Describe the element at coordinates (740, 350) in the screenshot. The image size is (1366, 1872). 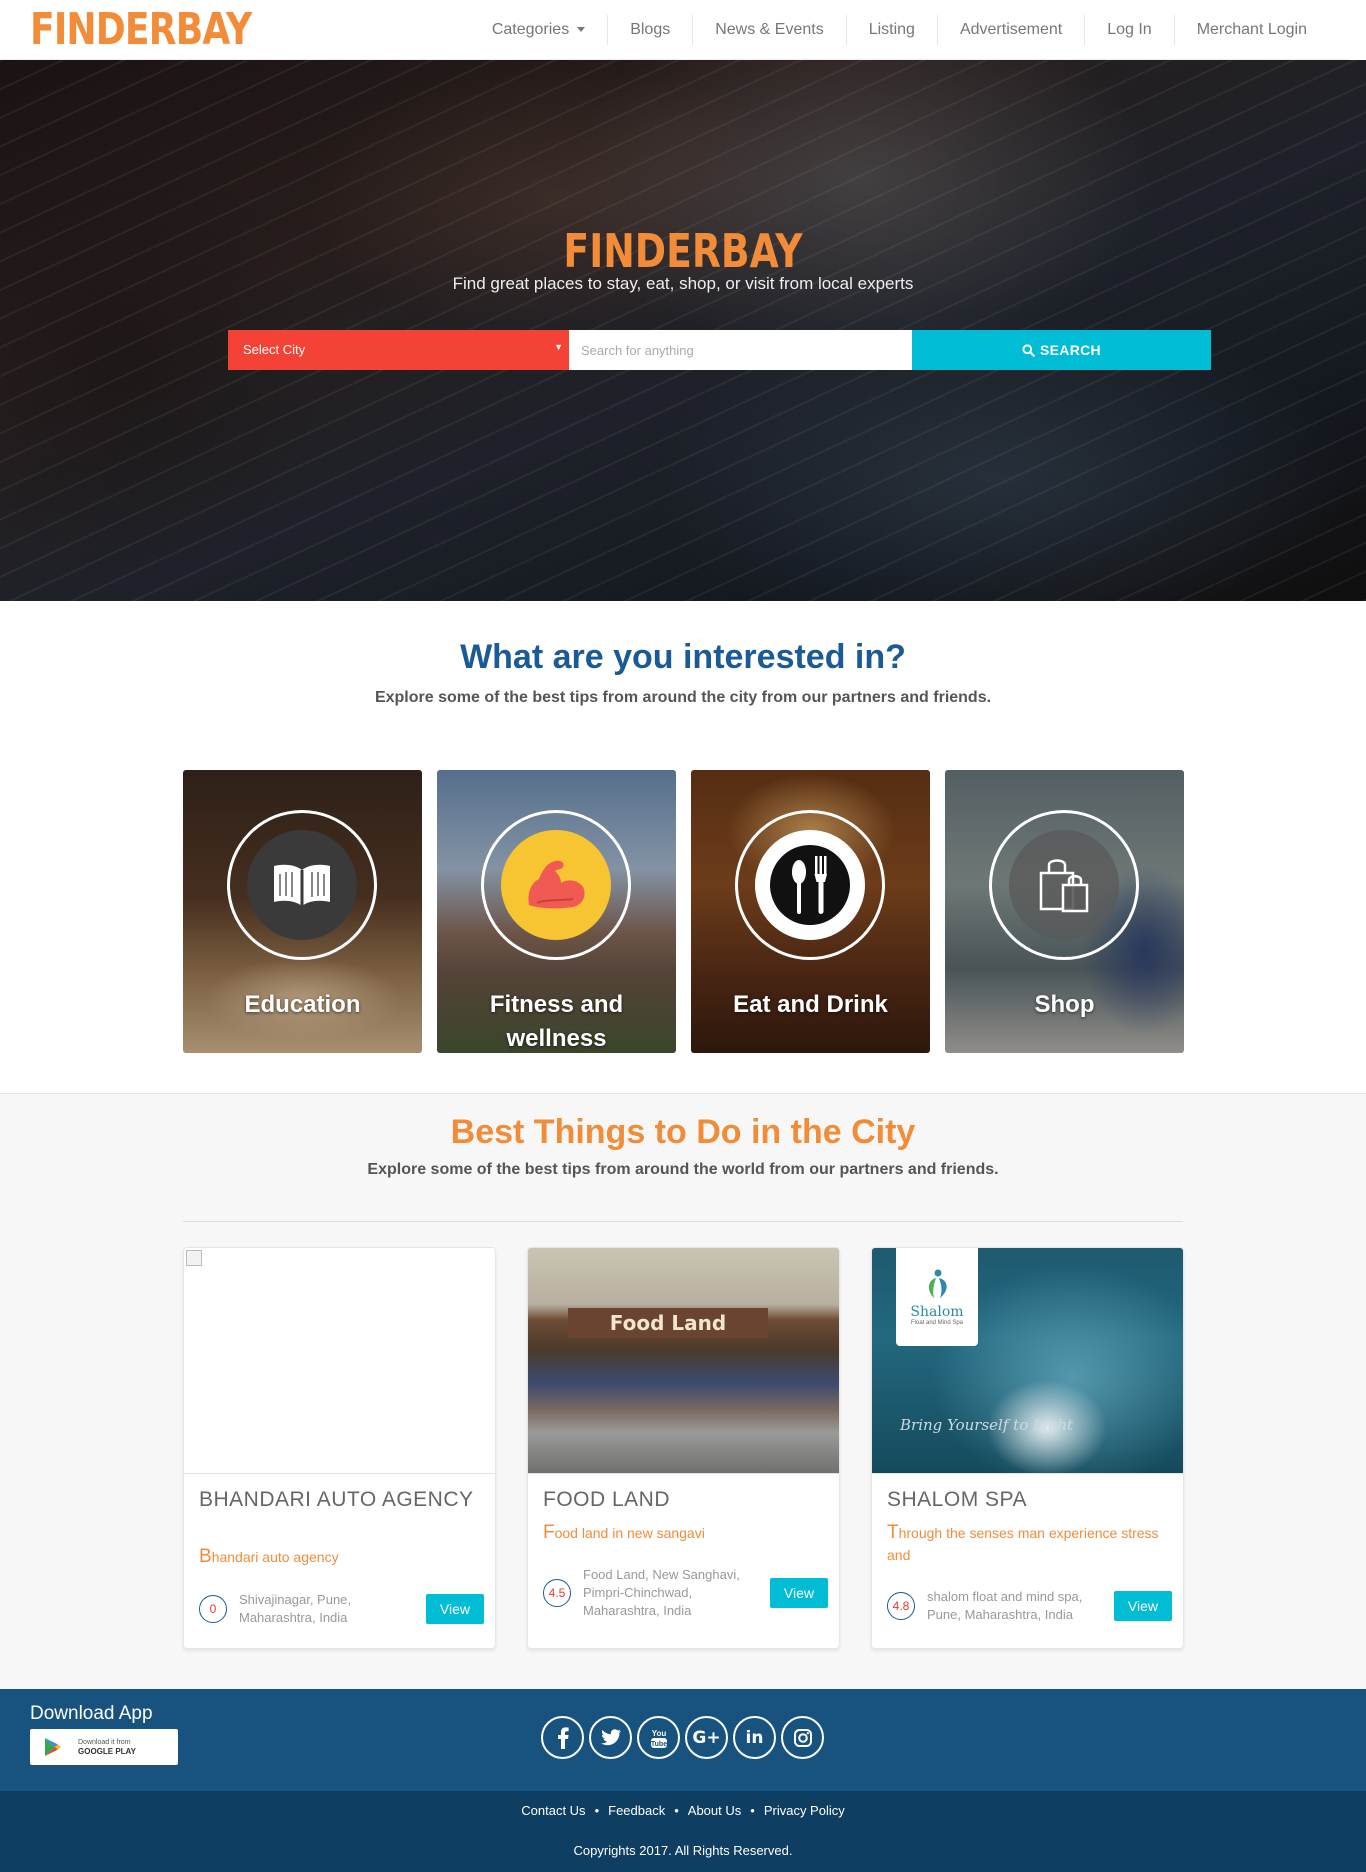
I see `search-input` at that location.